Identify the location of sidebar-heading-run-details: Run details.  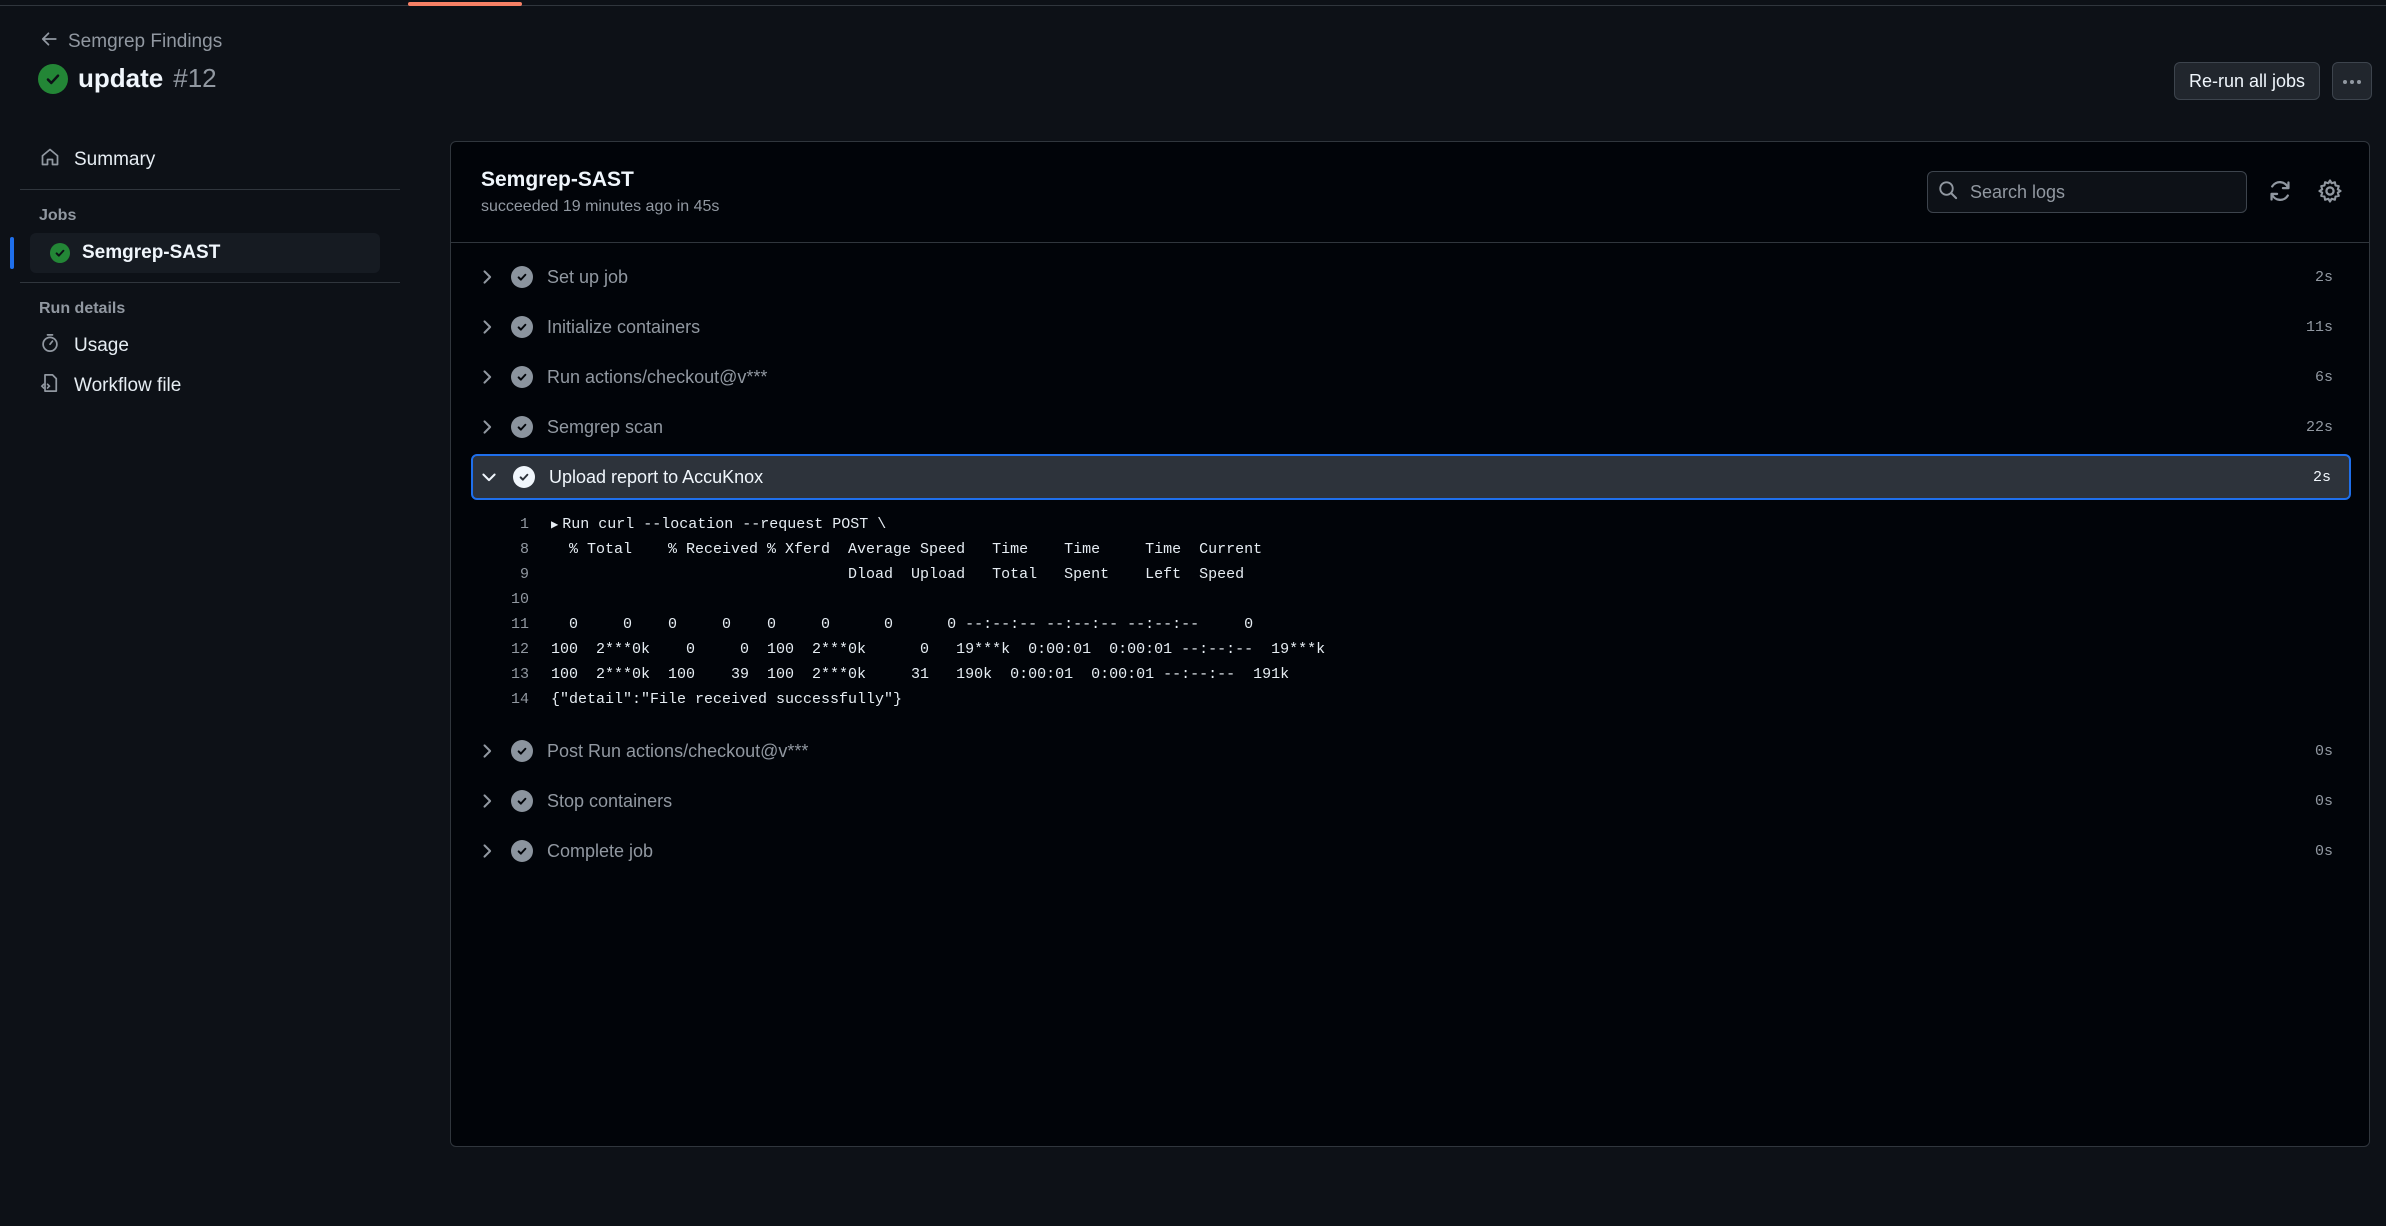
(82, 308).